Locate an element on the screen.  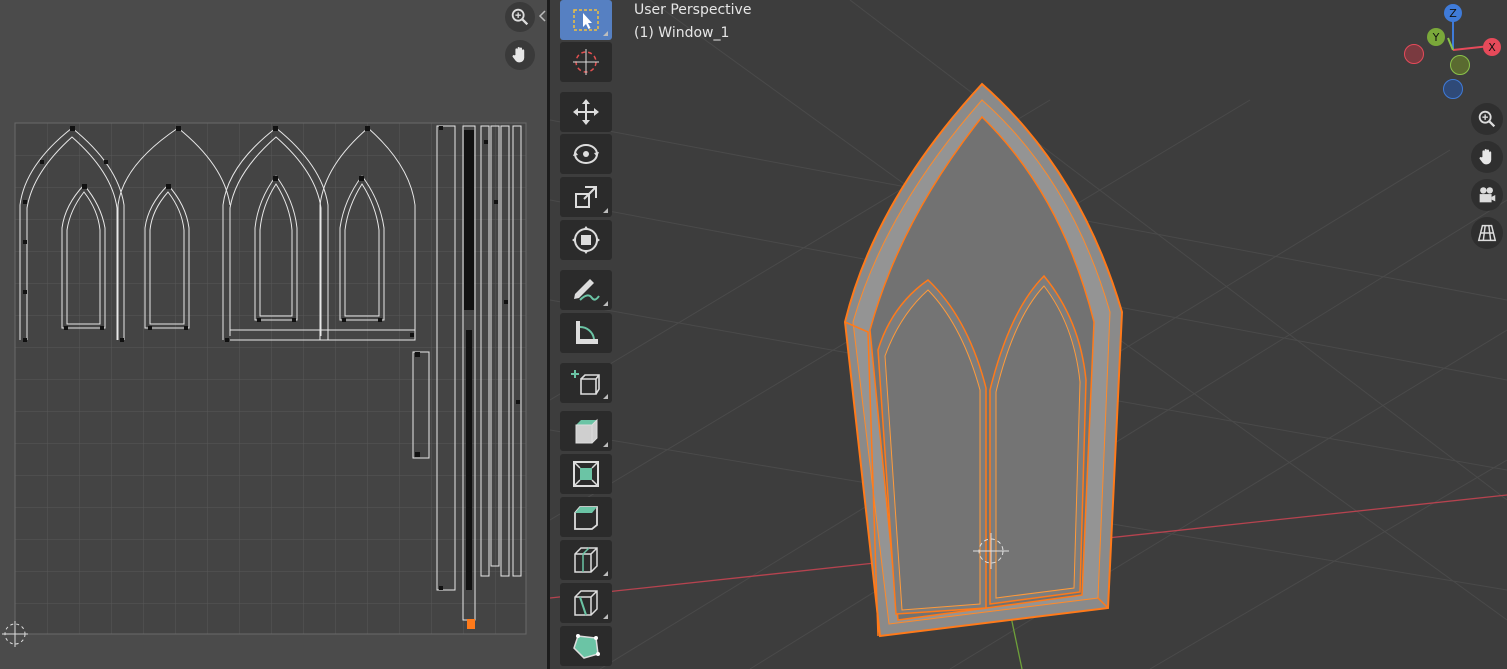
inset-tool is located at coordinates (586, 474).